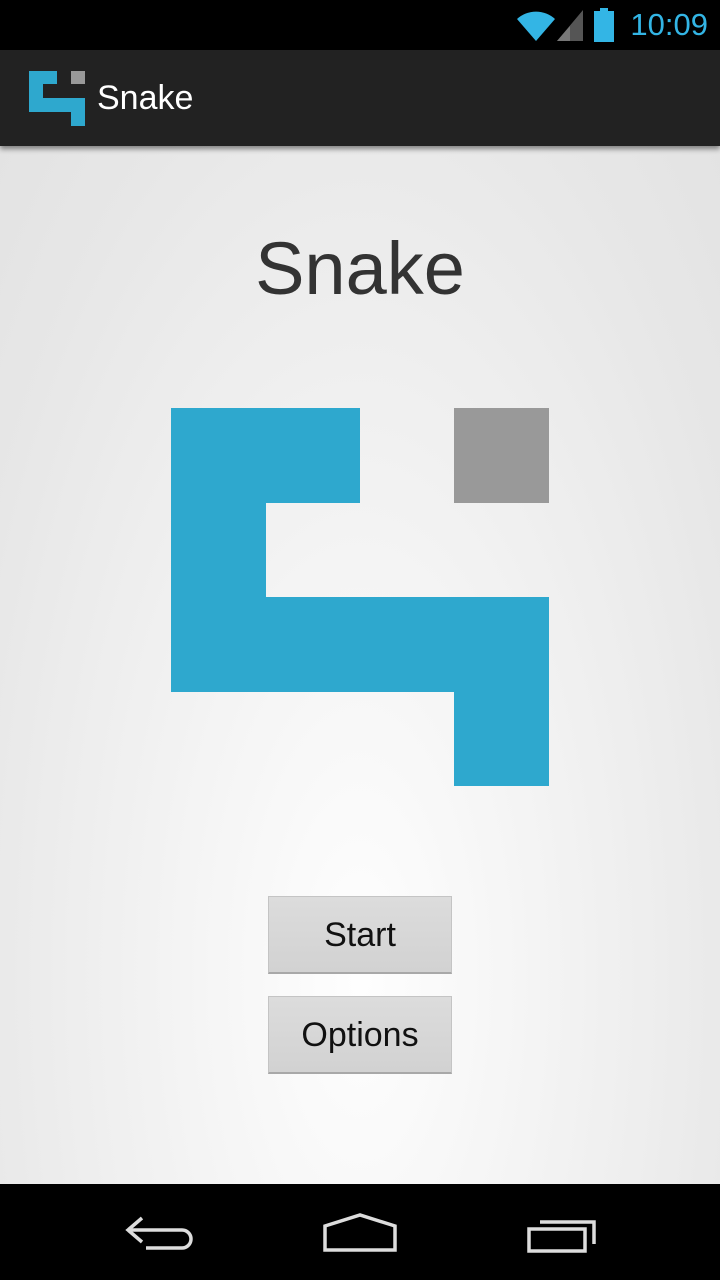  Describe the element at coordinates (360, 268) in the screenshot. I see `page-title: Snake` at that location.